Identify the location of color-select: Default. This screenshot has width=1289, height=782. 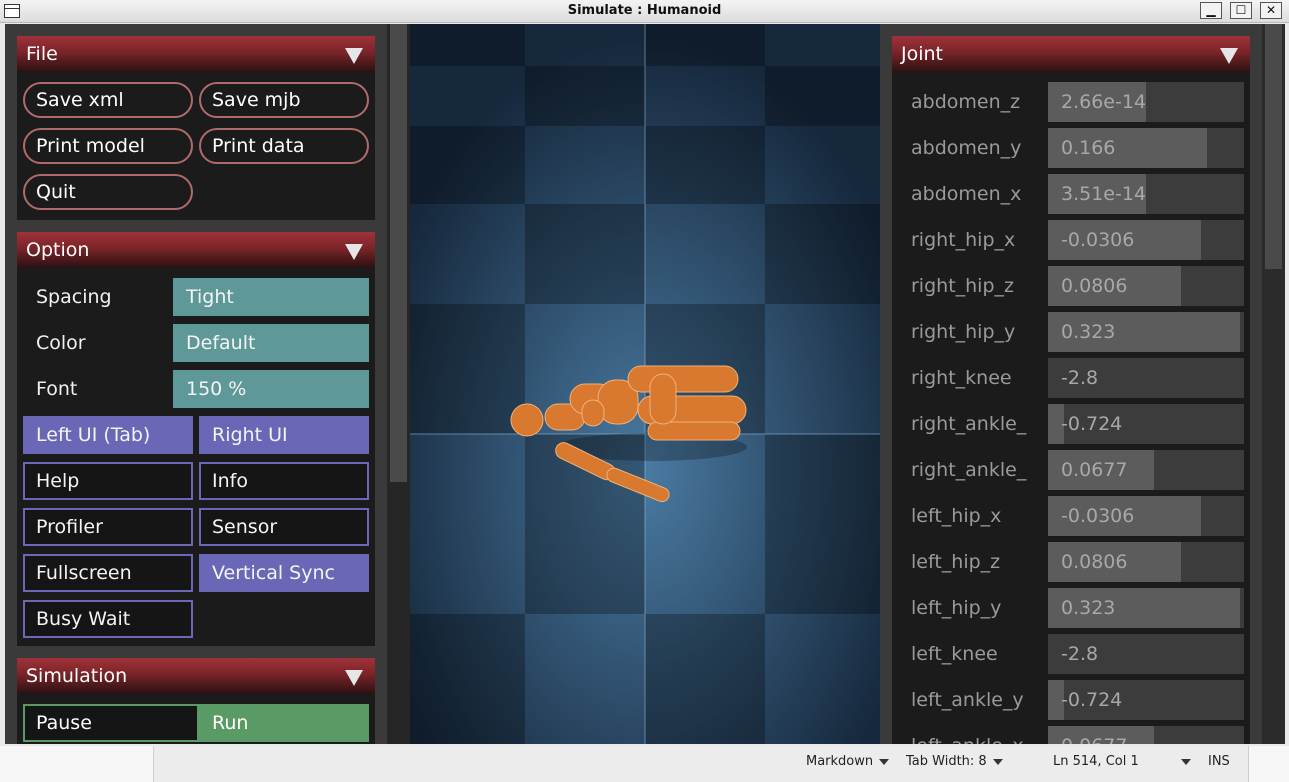
(271, 343).